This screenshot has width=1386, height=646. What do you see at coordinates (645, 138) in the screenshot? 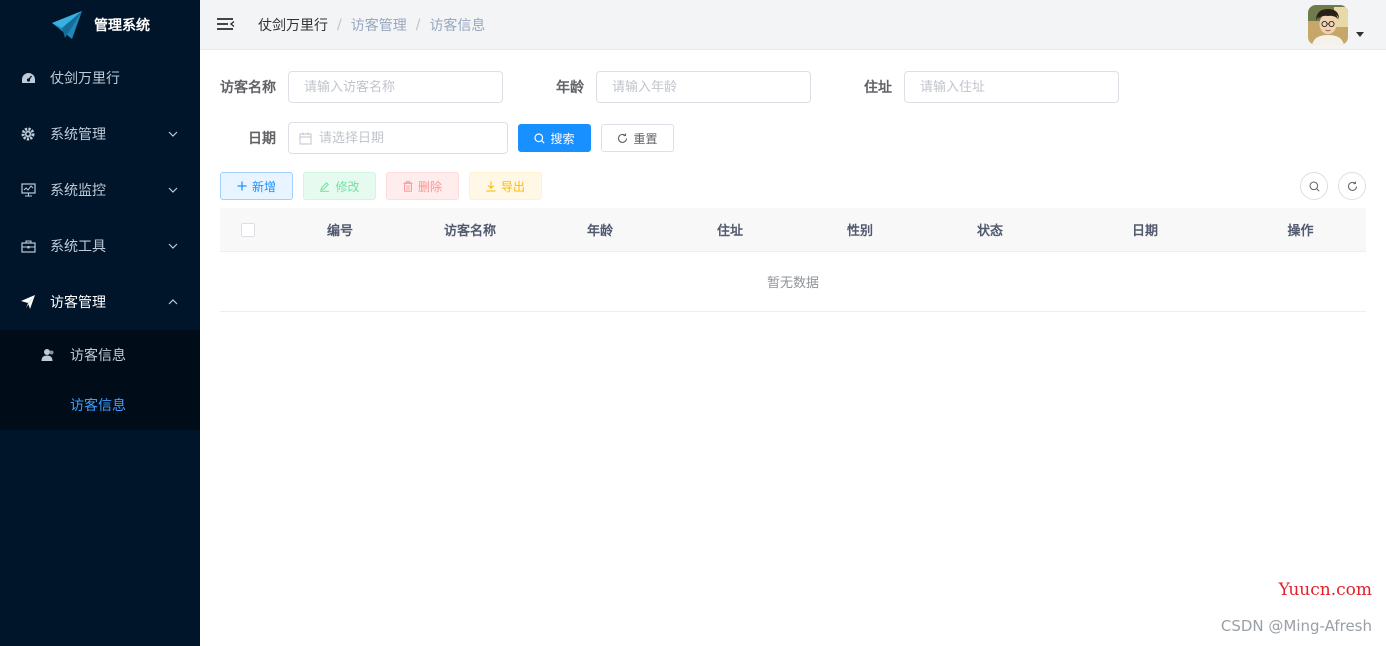
I see `reset-button-label: 重置` at bounding box center [645, 138].